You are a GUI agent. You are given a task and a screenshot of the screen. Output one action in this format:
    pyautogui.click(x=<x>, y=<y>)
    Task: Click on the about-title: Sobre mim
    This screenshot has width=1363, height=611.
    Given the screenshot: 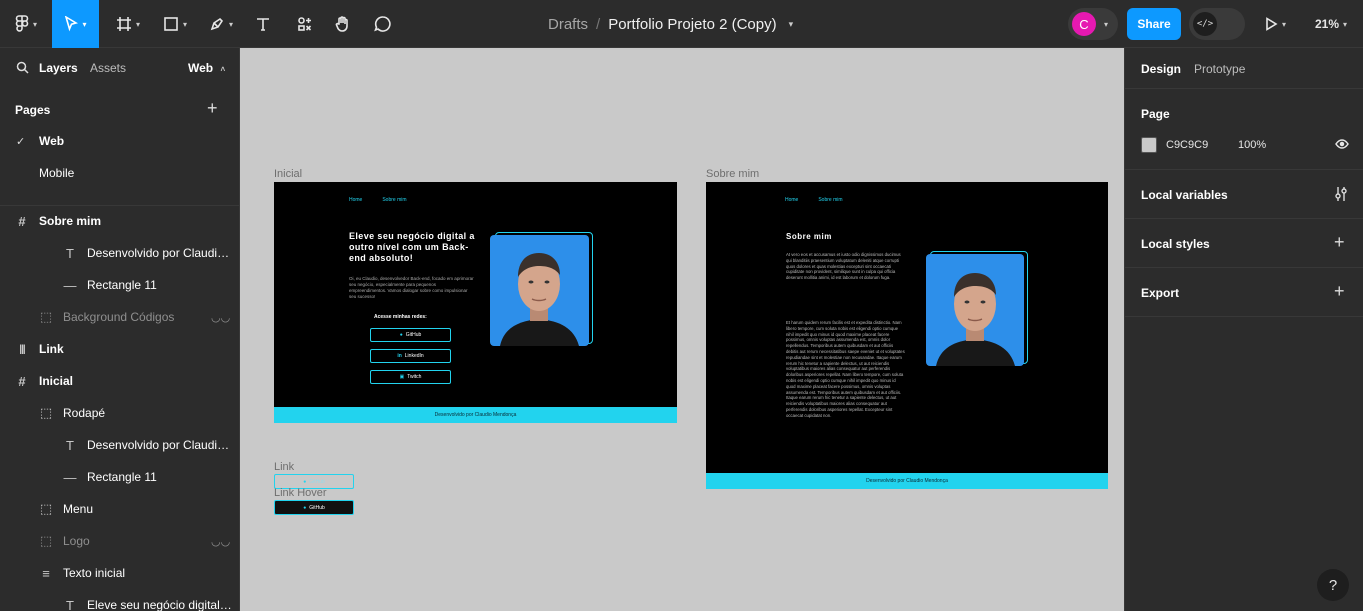 What is the action you would take?
    pyautogui.click(x=809, y=236)
    